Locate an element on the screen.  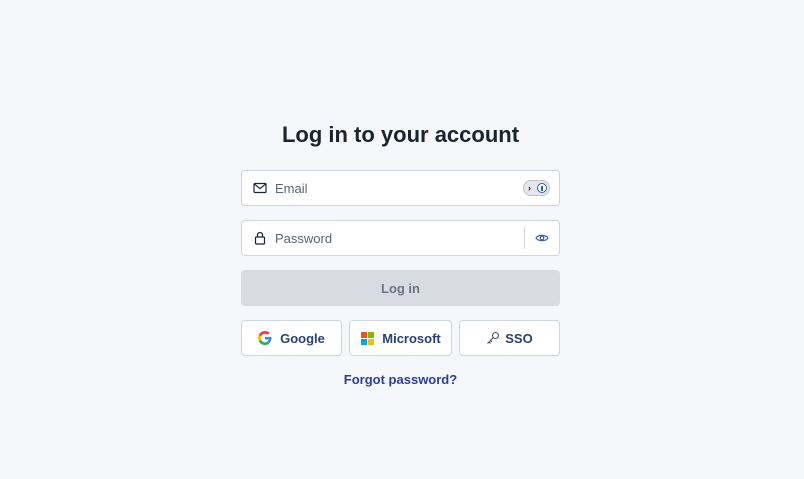
chevron-right-icon: › is located at coordinates (529, 187).